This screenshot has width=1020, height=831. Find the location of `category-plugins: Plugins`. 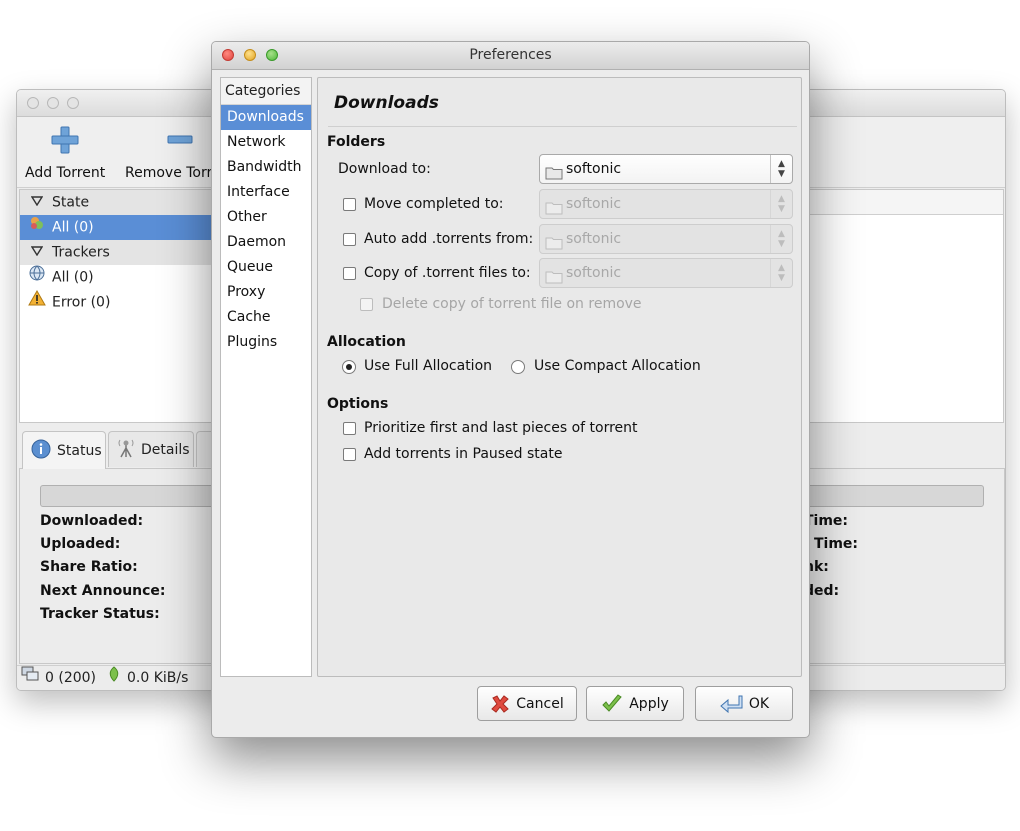

category-plugins: Plugins is located at coordinates (266, 342).